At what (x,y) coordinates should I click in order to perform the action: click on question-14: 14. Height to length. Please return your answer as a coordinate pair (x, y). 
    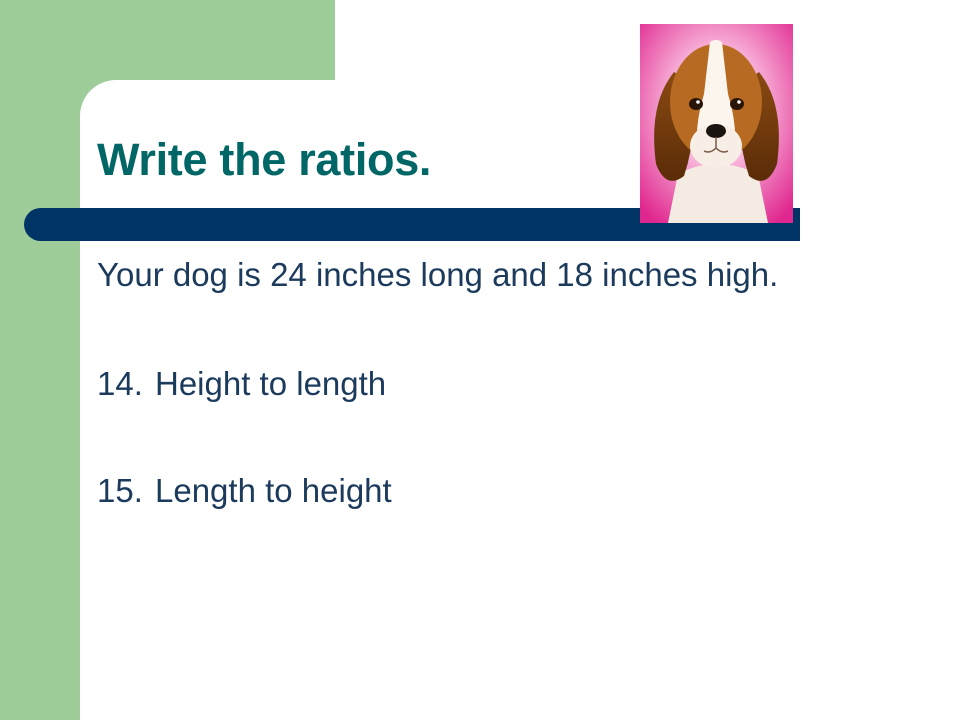
    Looking at the image, I should click on (241, 384).